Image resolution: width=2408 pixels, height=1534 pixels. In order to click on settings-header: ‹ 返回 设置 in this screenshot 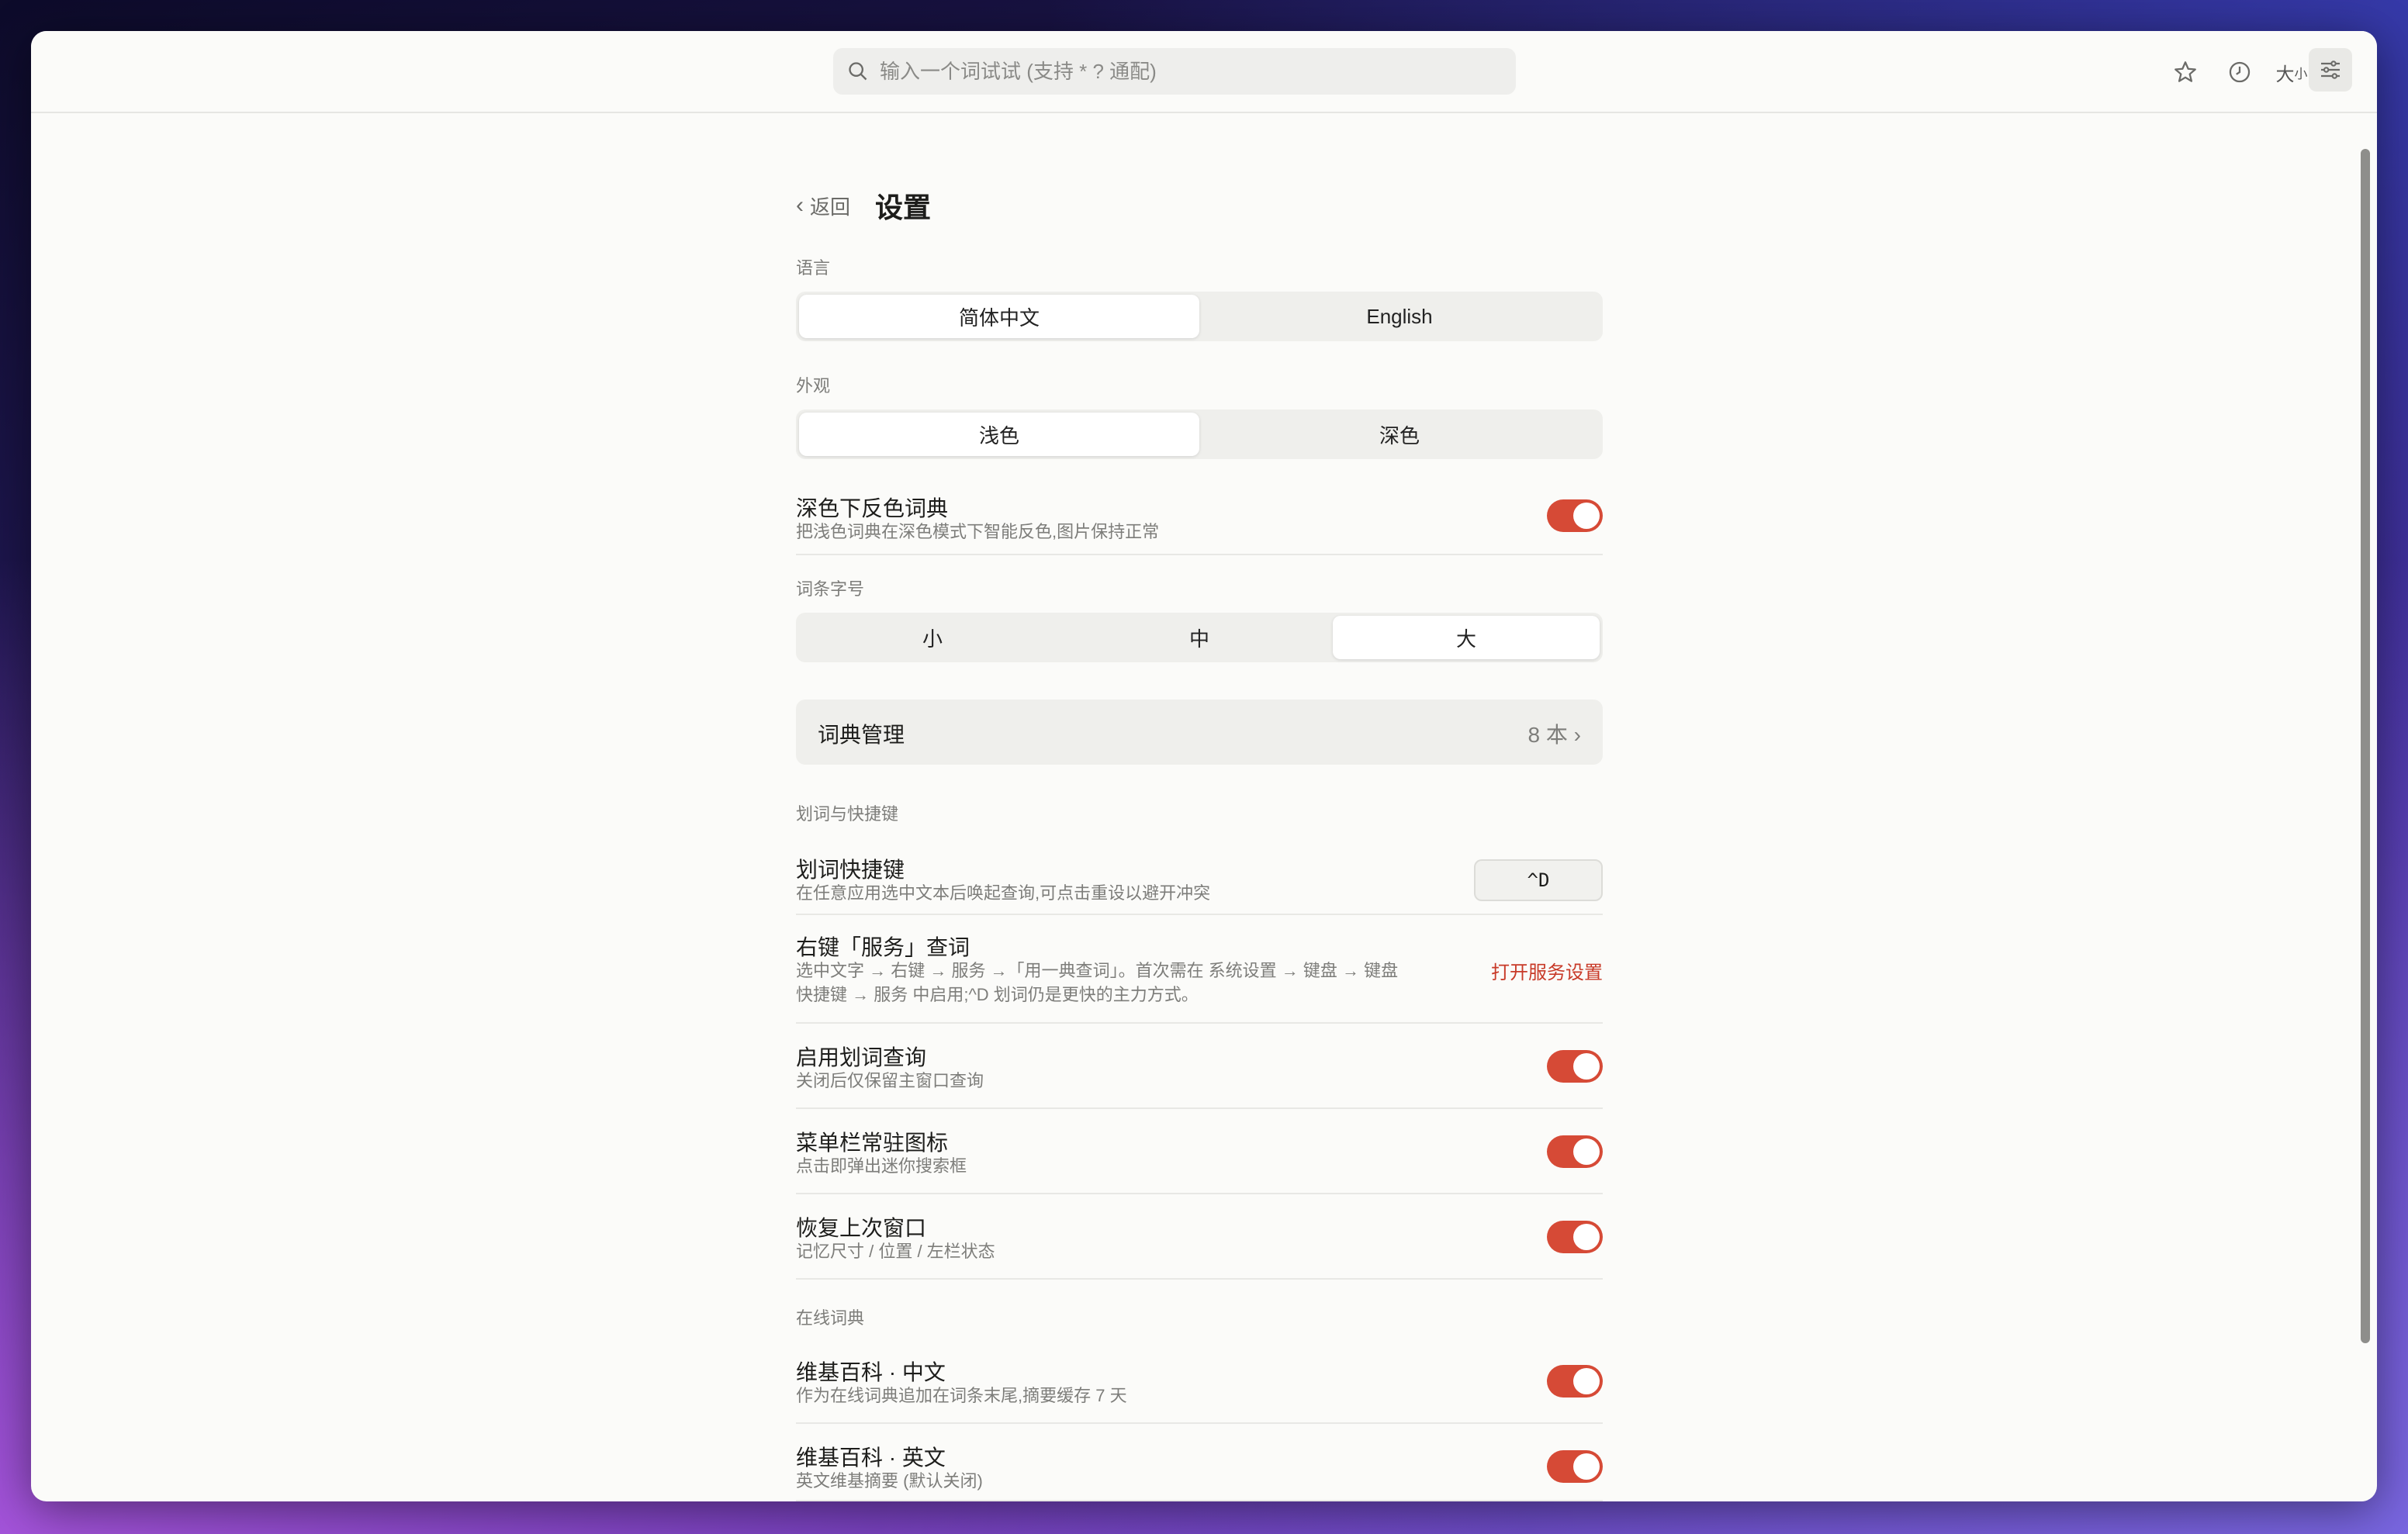, I will do `click(863, 205)`.